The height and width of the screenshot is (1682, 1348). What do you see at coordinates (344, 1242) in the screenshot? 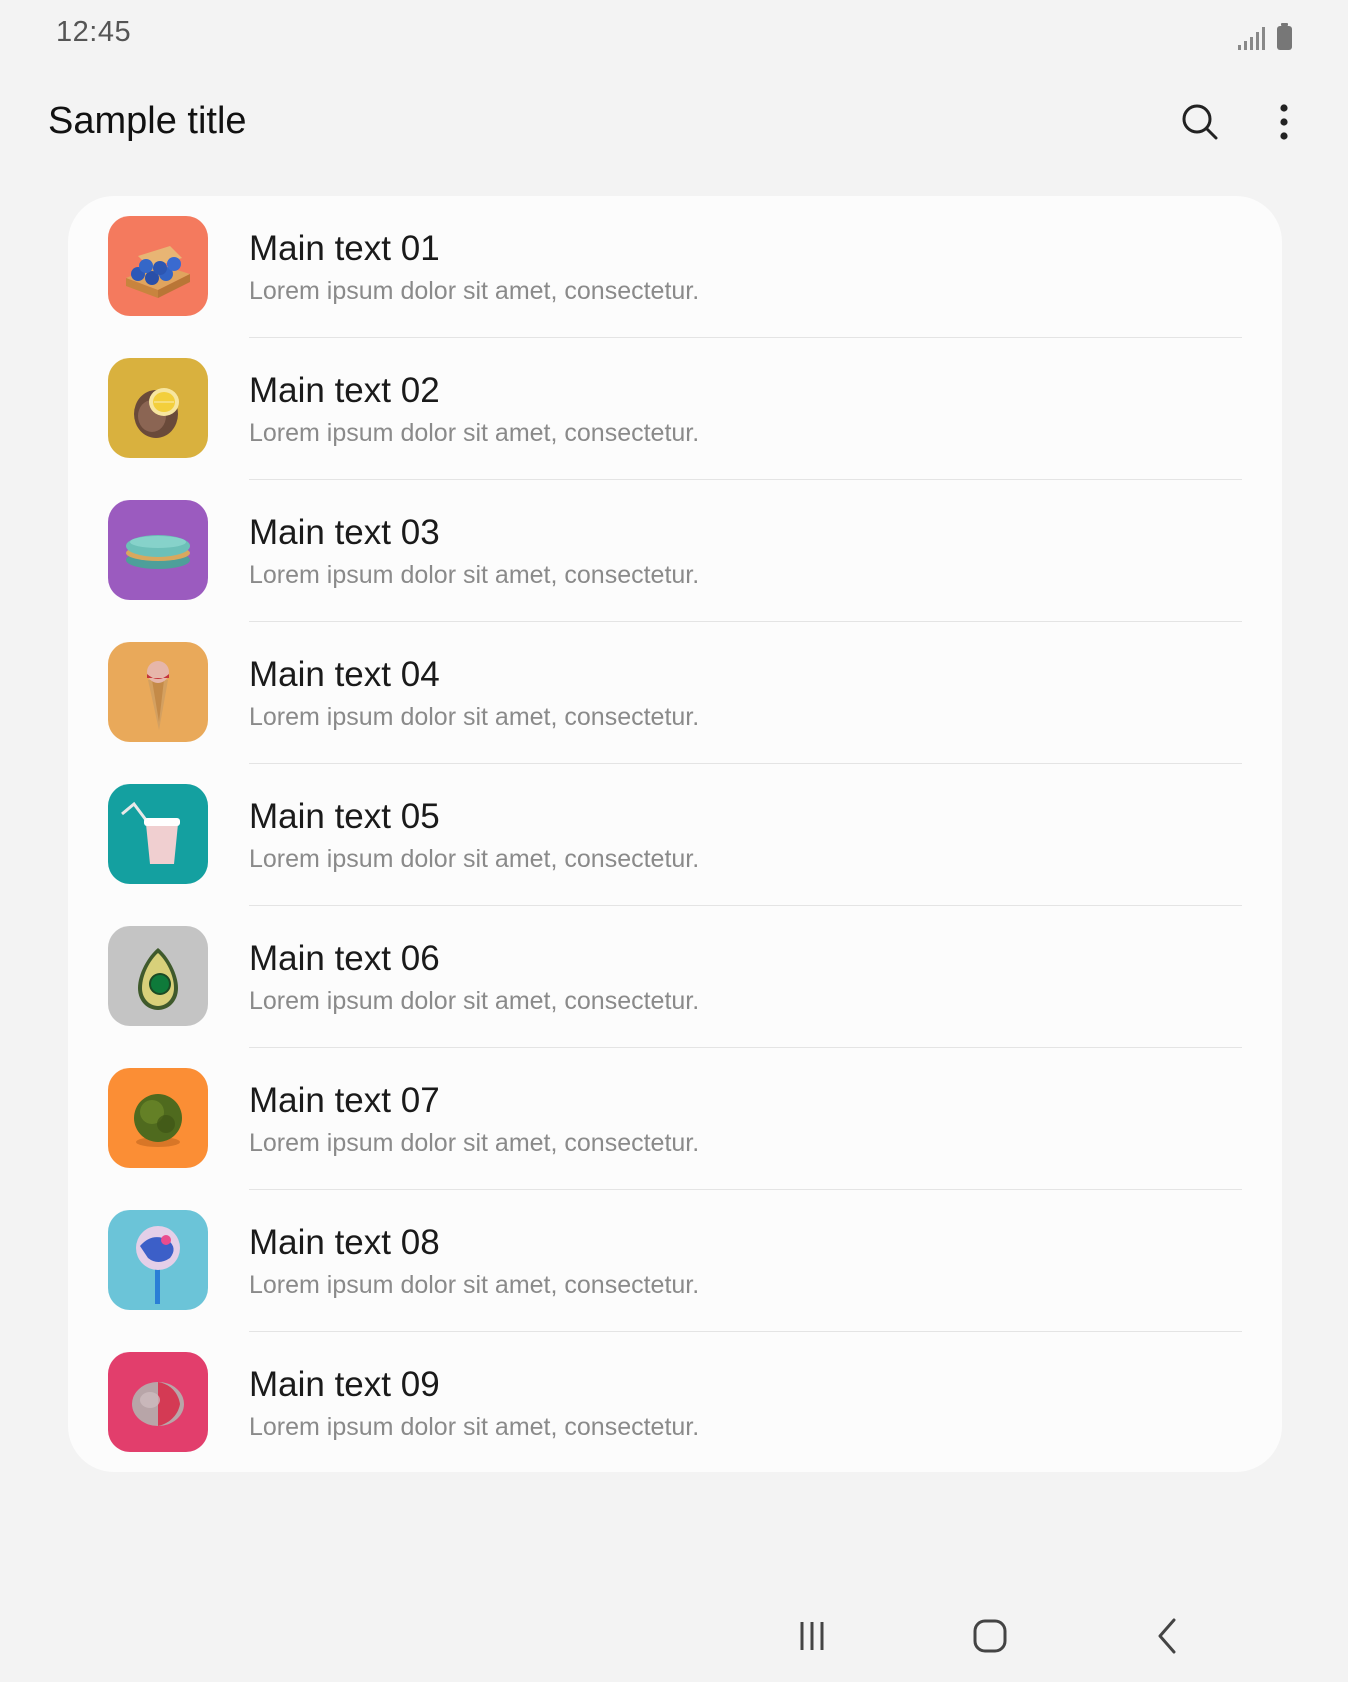
I see `list-item-main-text: Main text 08` at bounding box center [344, 1242].